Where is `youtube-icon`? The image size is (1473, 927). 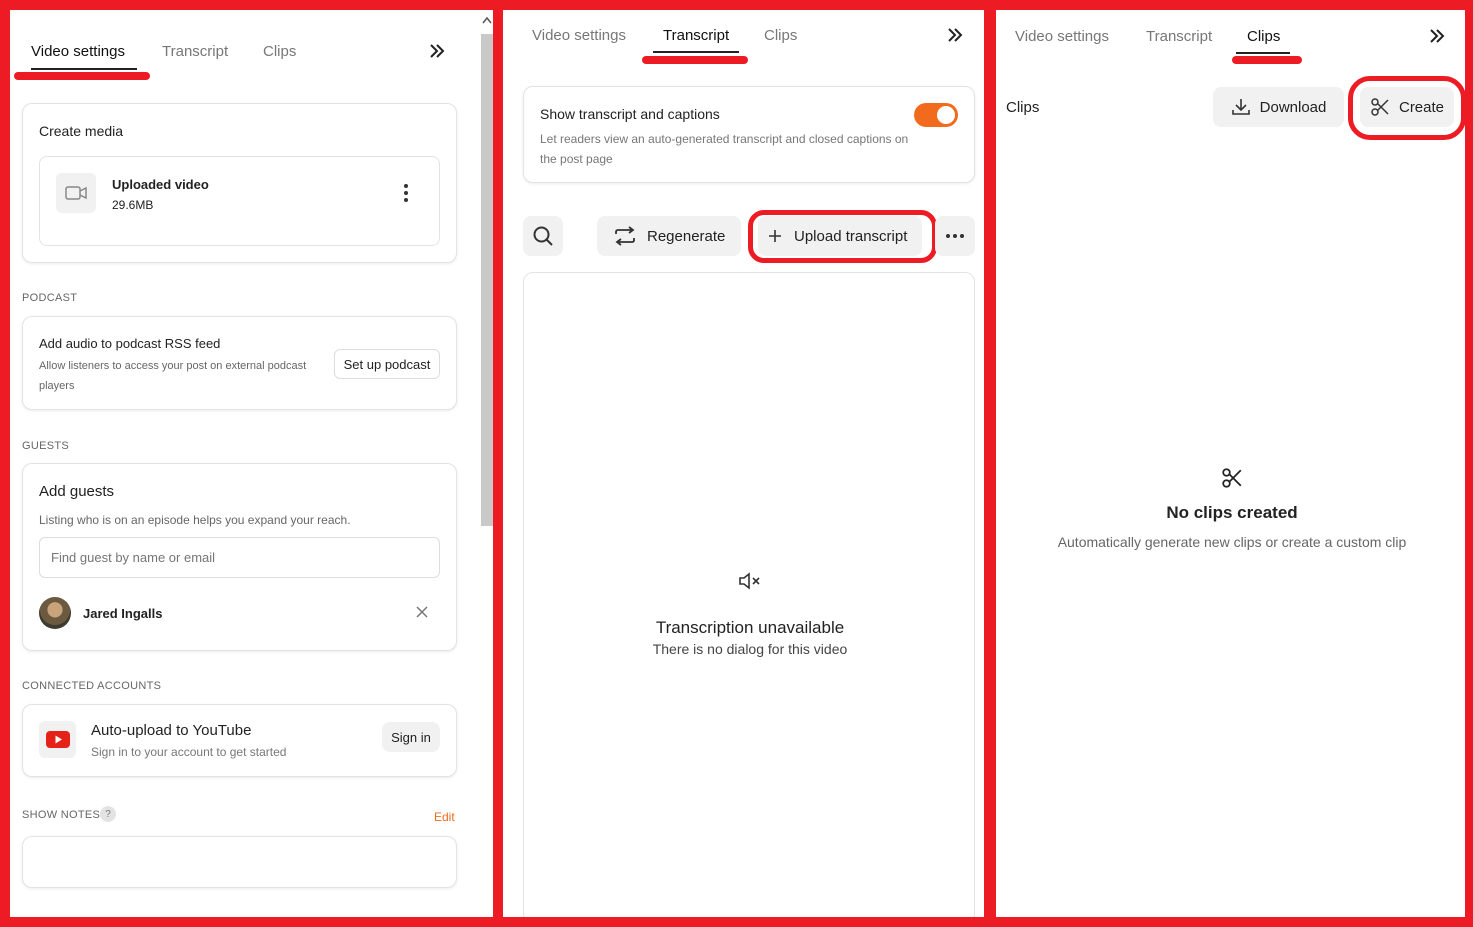 youtube-icon is located at coordinates (57, 739).